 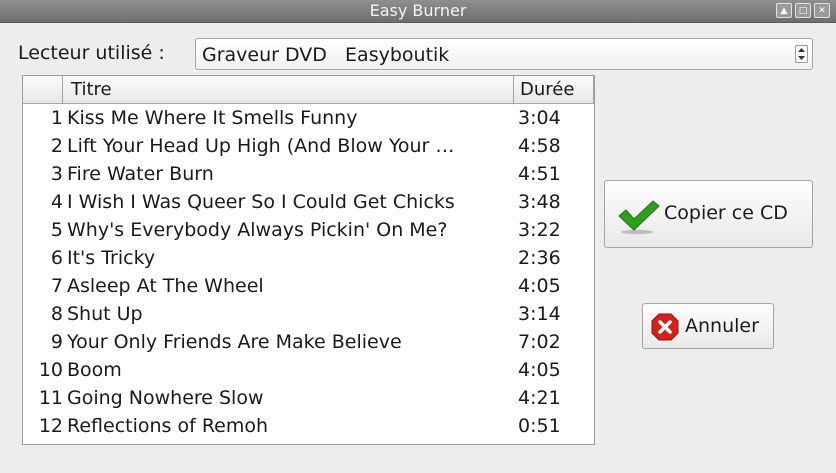 I want to click on close-button: ✕, so click(x=822, y=10).